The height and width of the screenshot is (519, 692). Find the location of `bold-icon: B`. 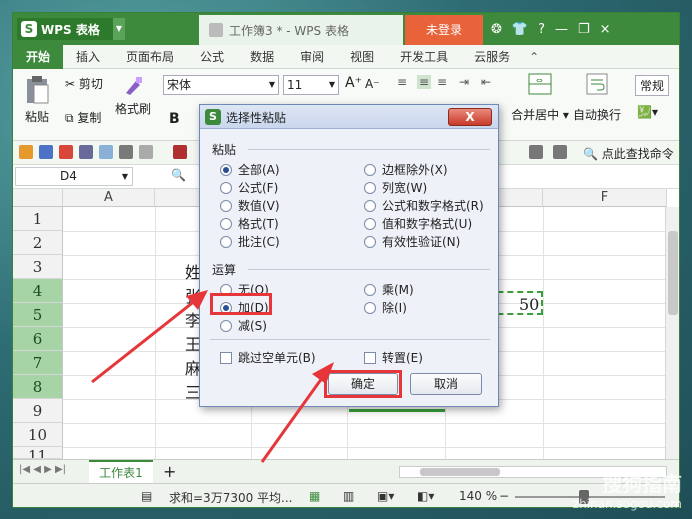

bold-icon: B is located at coordinates (174, 119).